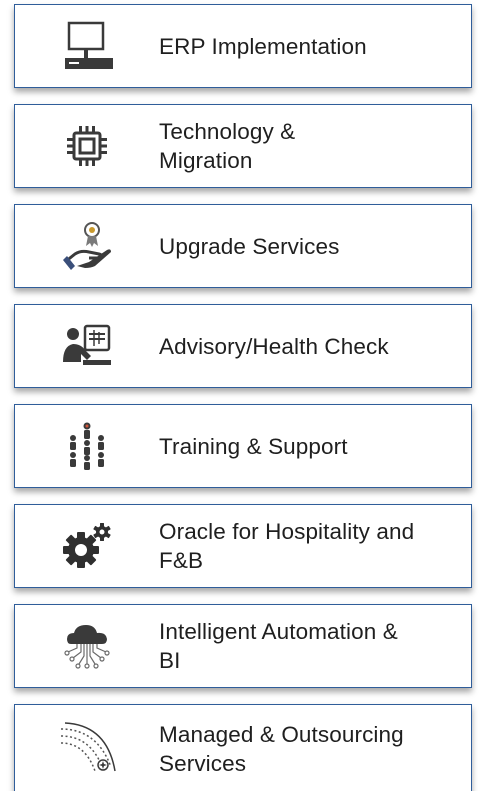 This screenshot has height=791, width=480. I want to click on computer-icon, so click(87, 46).